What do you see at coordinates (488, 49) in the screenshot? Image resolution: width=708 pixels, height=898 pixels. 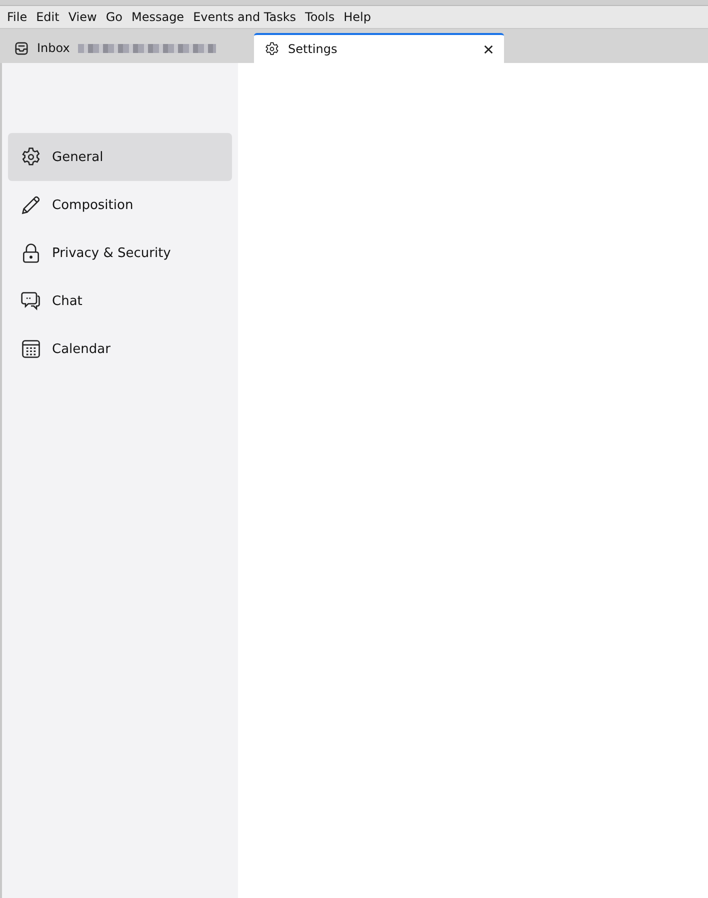 I see `close-icon` at bounding box center [488, 49].